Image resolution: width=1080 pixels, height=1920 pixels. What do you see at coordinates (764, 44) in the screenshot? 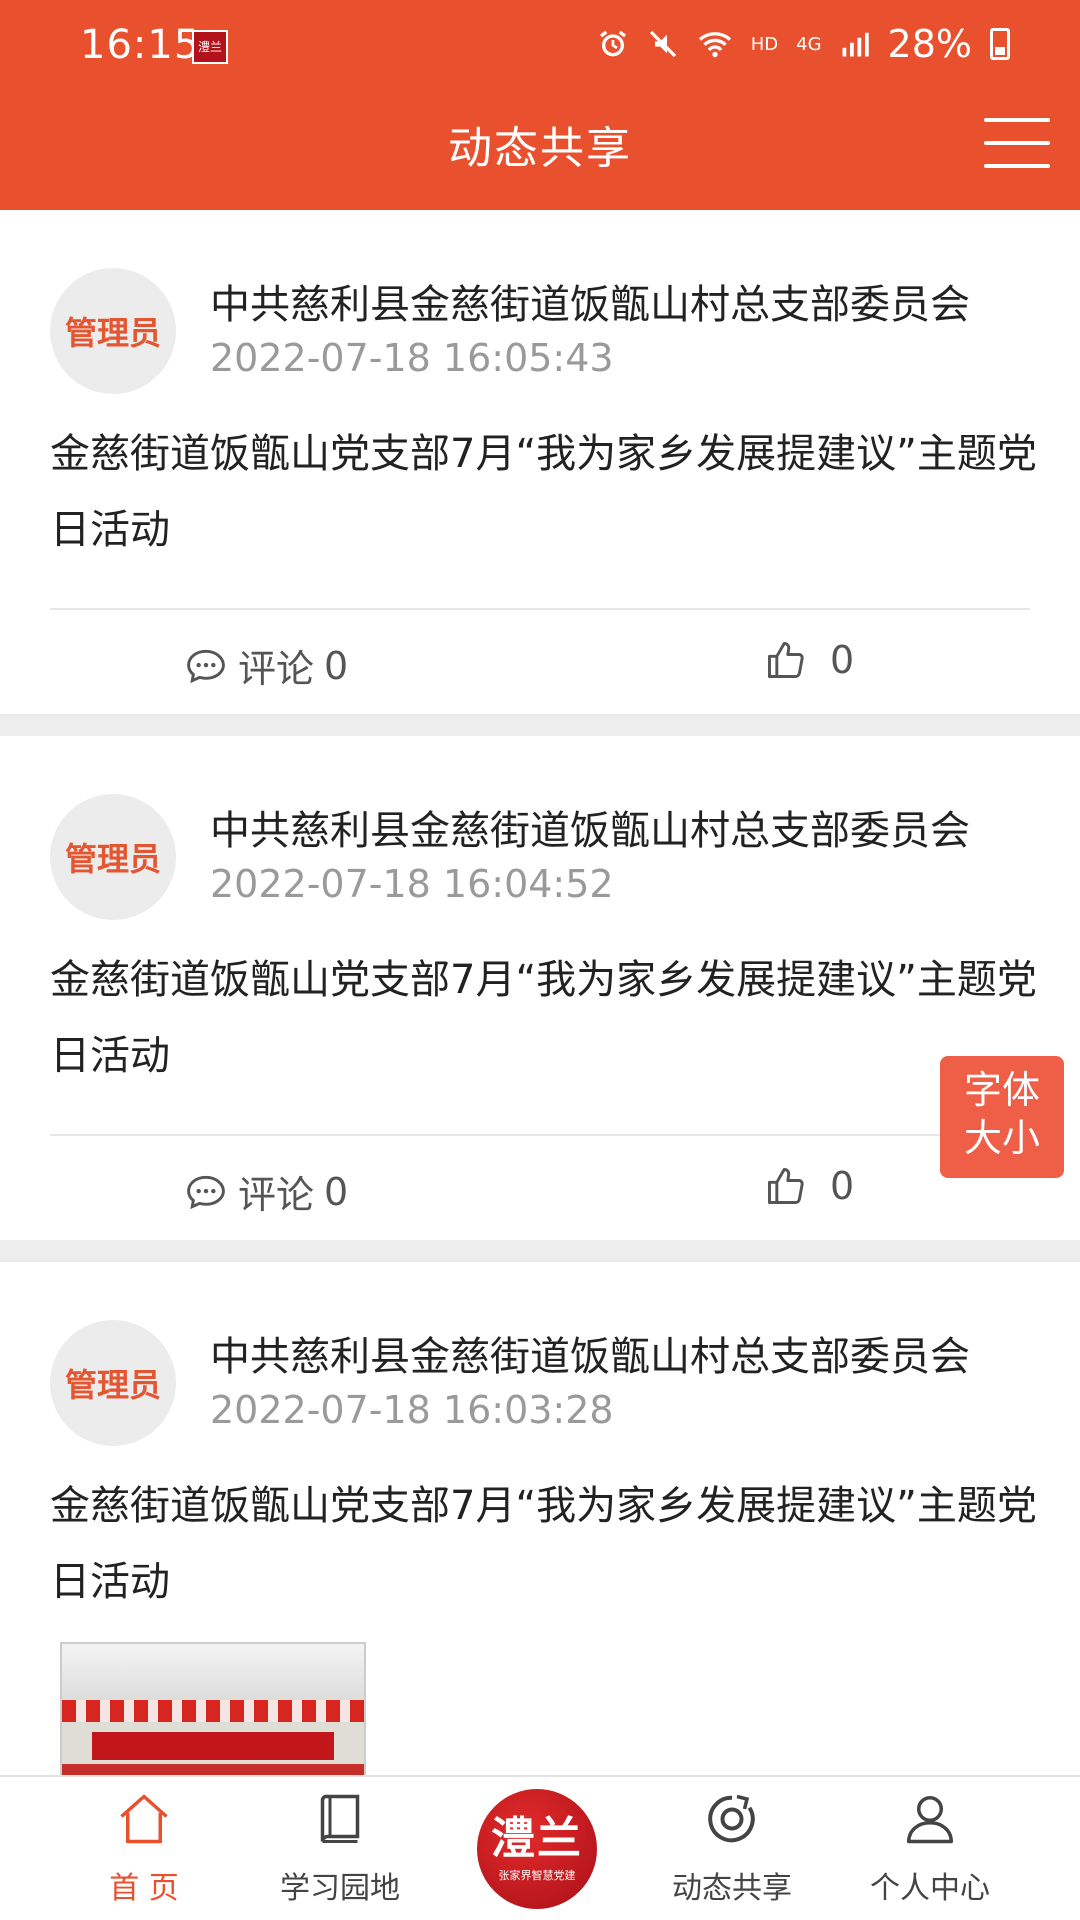
I see `network-hd-label: HD` at bounding box center [764, 44].